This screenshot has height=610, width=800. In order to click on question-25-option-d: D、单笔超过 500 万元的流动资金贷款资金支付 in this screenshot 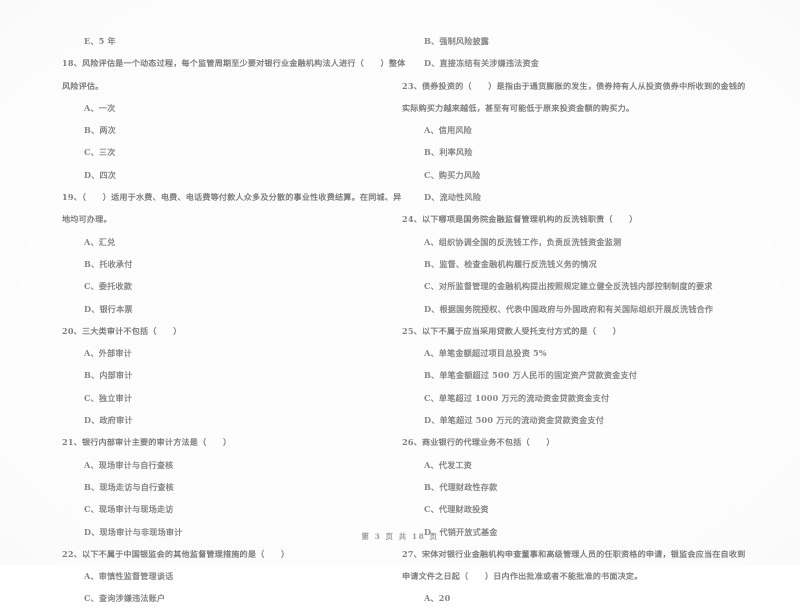, I will do `click(514, 420)`.